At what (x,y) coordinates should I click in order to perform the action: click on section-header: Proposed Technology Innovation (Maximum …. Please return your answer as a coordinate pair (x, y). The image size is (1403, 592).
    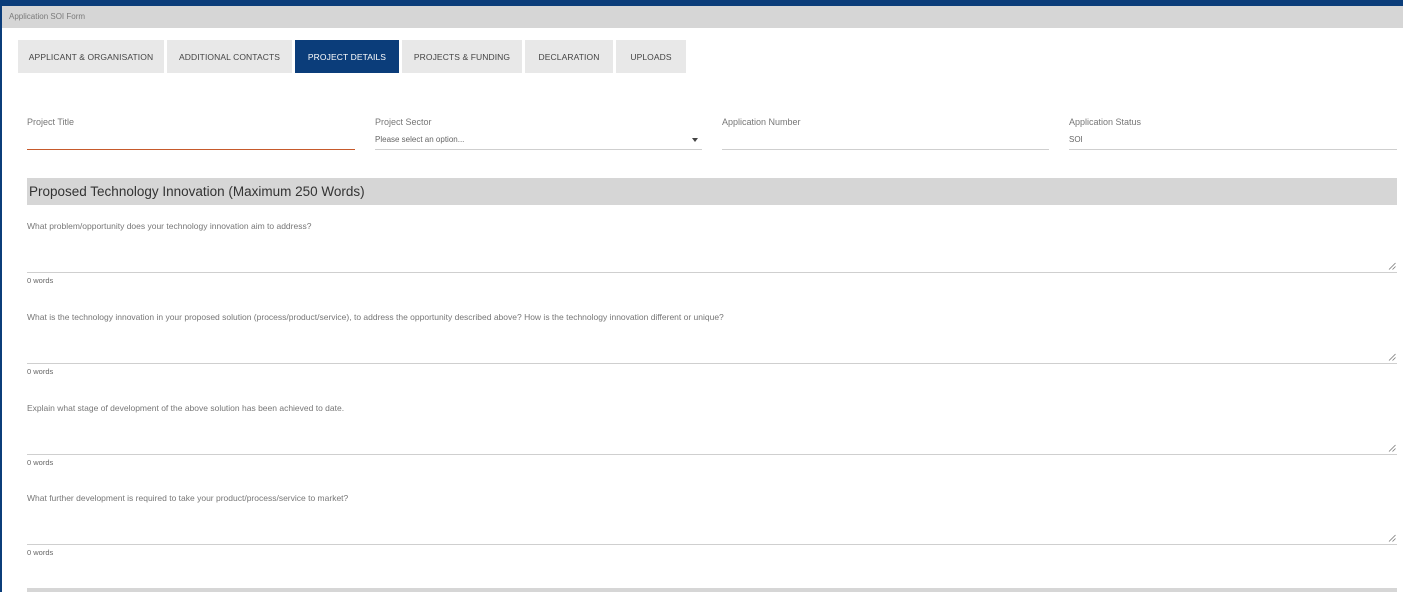
    Looking at the image, I should click on (712, 191).